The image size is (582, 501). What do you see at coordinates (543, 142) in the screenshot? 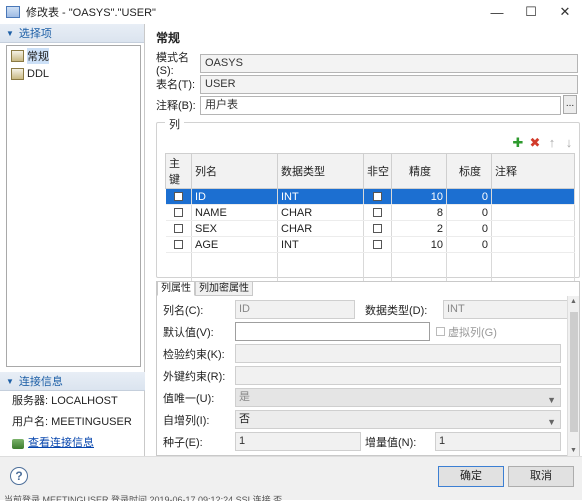
I see `columns-toolbar: ✚ ✖ ↑ ↓` at bounding box center [543, 142].